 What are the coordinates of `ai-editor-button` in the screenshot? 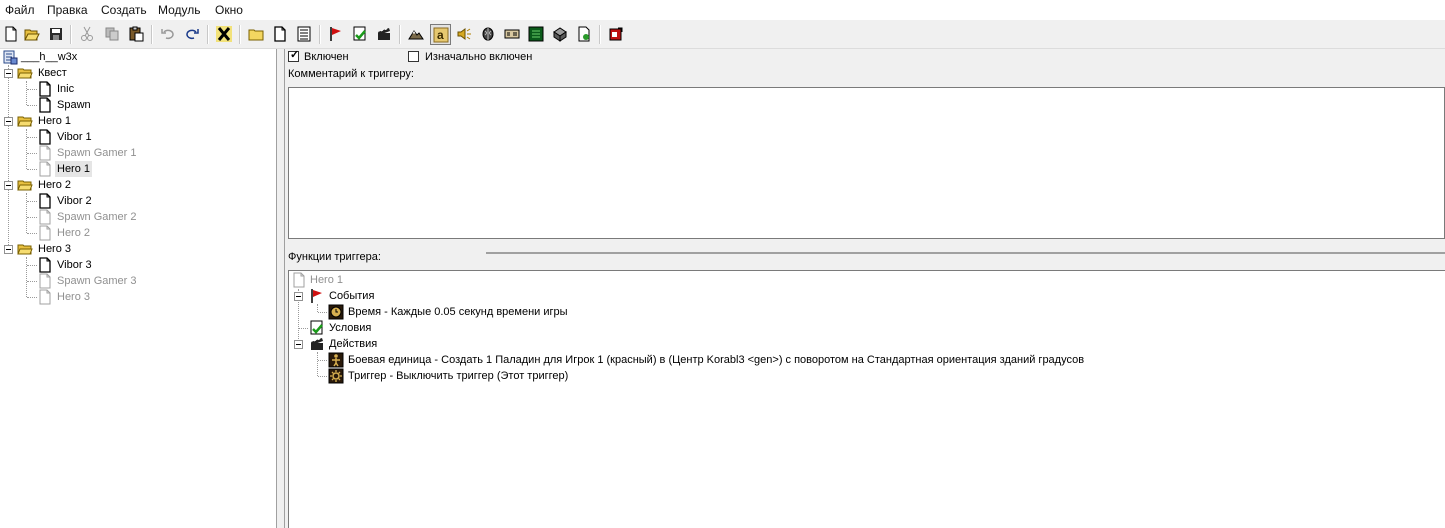 It's located at (488, 34).